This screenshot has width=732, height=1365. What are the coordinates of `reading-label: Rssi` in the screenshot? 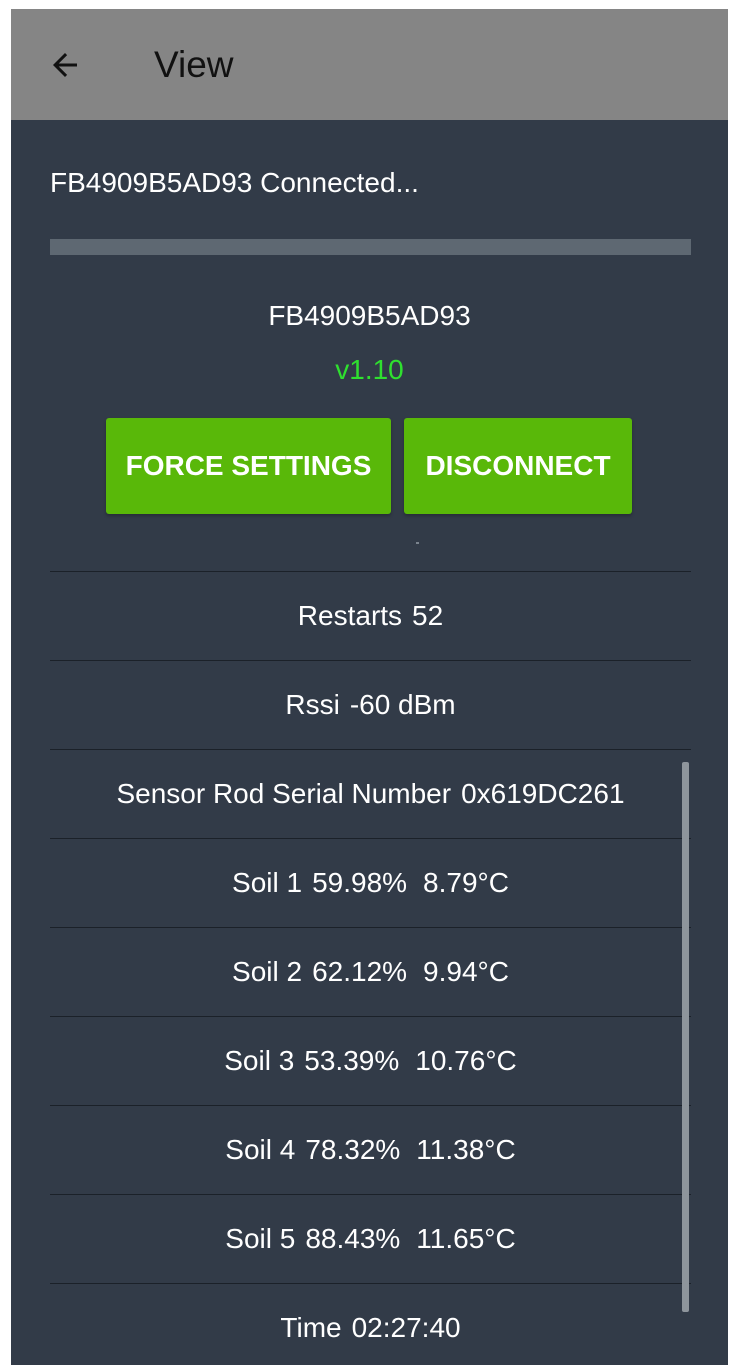 It's located at (312, 704).